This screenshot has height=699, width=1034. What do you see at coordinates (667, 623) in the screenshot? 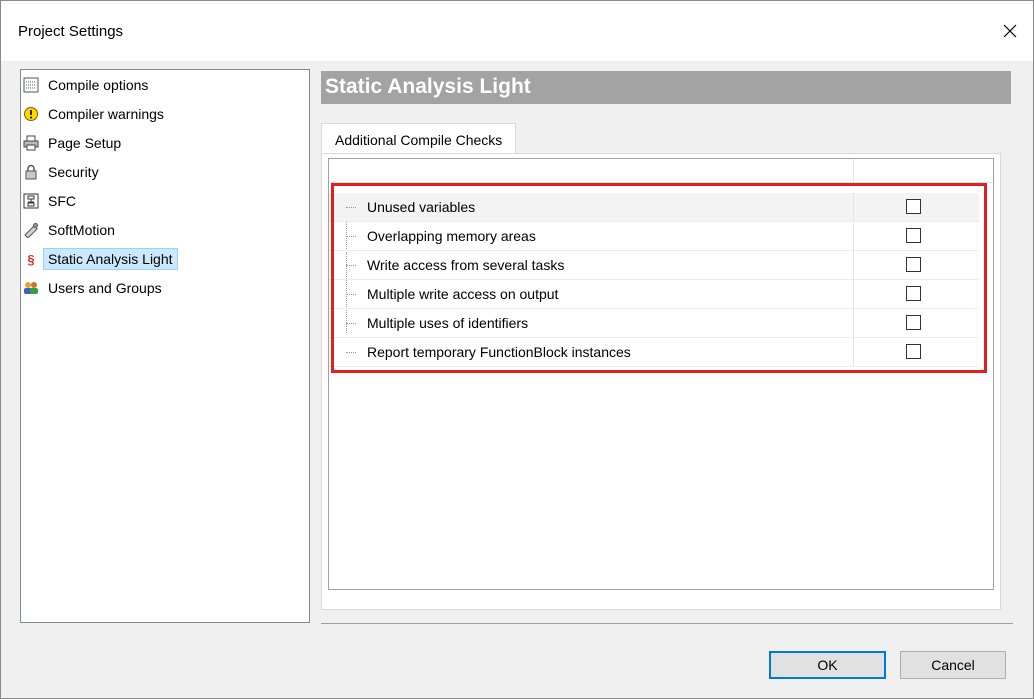
I see `footer-divider` at bounding box center [667, 623].